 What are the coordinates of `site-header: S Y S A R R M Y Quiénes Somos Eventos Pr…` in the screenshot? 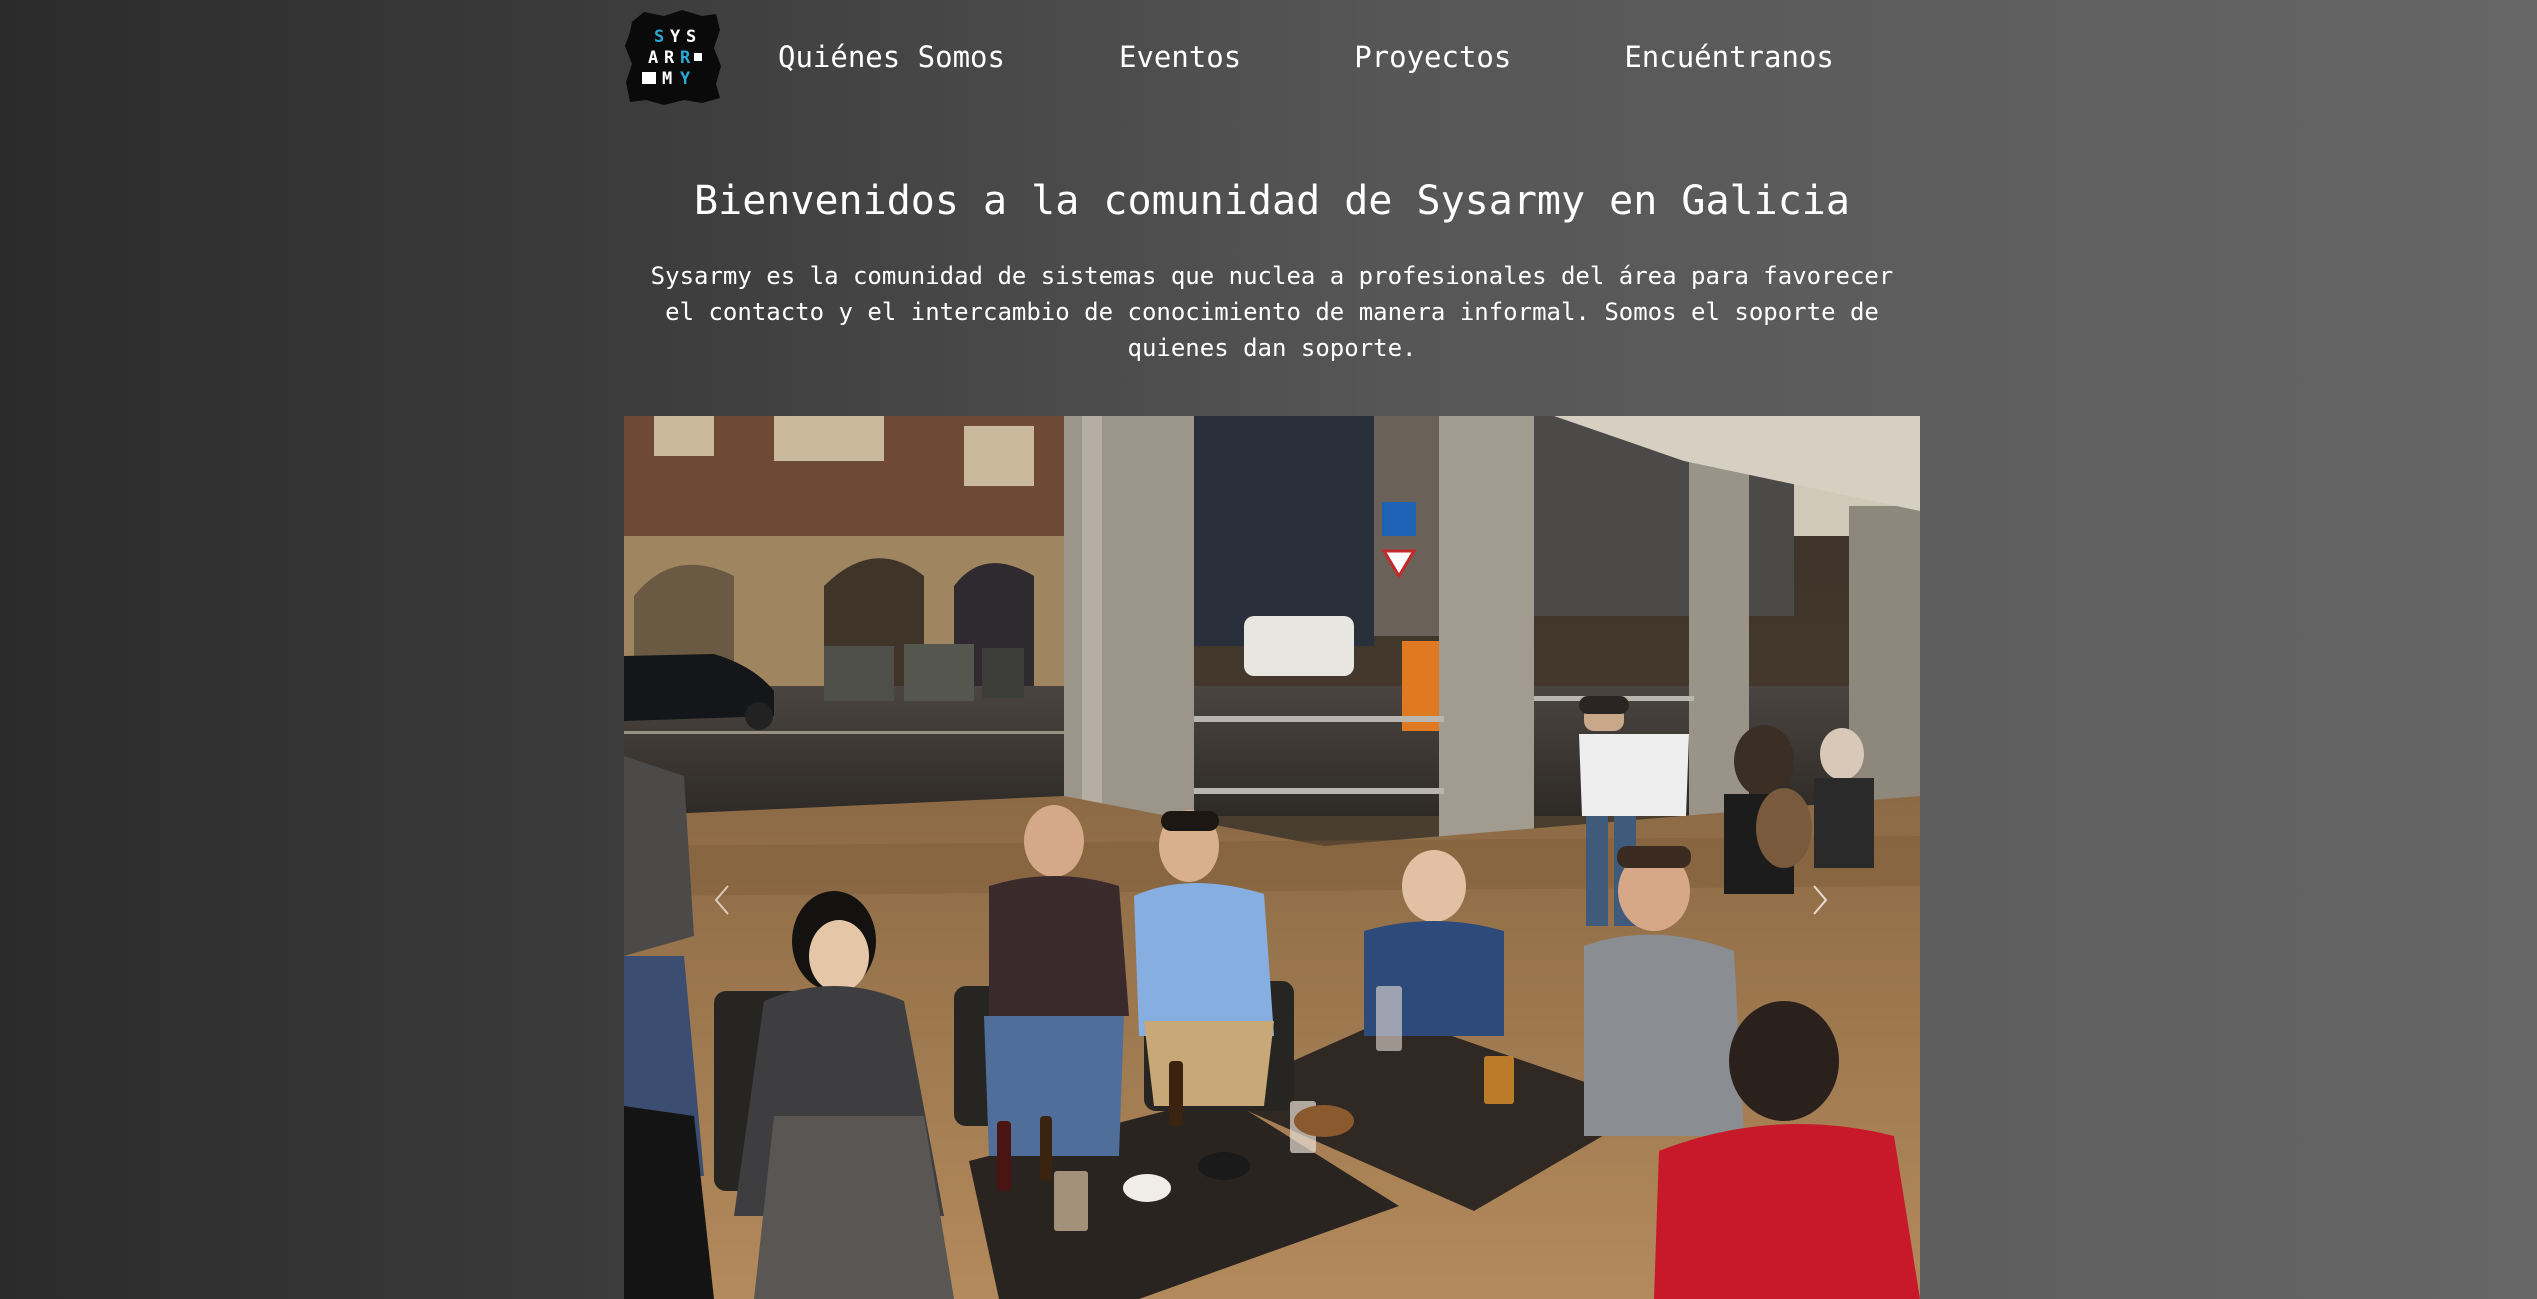 It's located at (1229, 57).